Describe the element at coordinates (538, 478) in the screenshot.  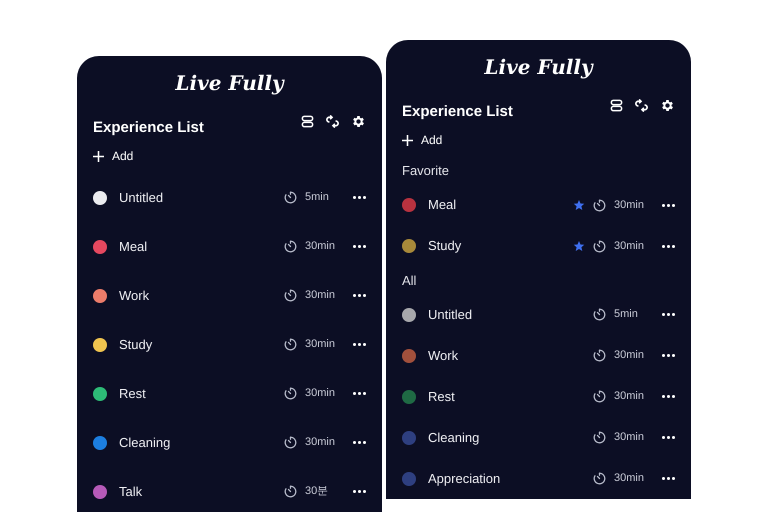
I see `experience-item: Appreciation 30min` at that location.